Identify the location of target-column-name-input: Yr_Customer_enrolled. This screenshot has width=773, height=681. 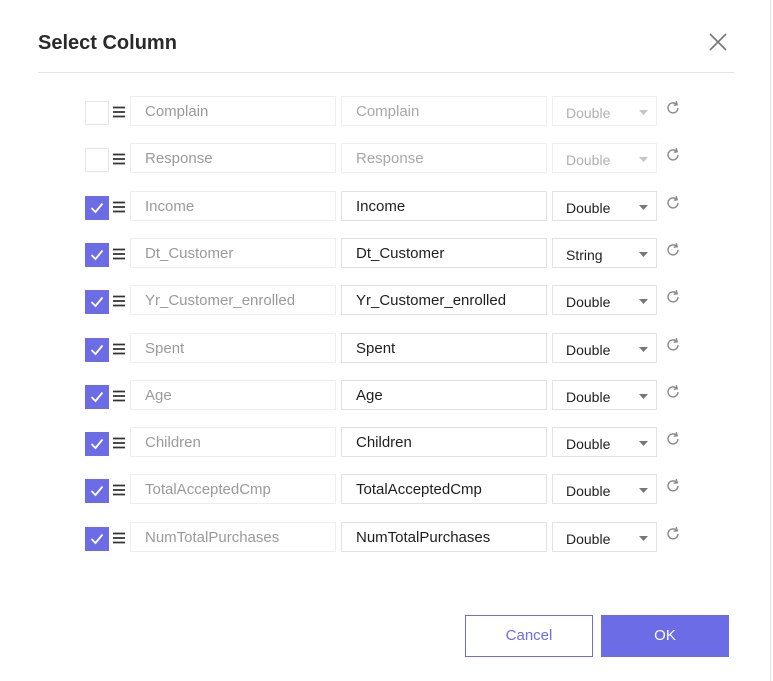
(444, 300).